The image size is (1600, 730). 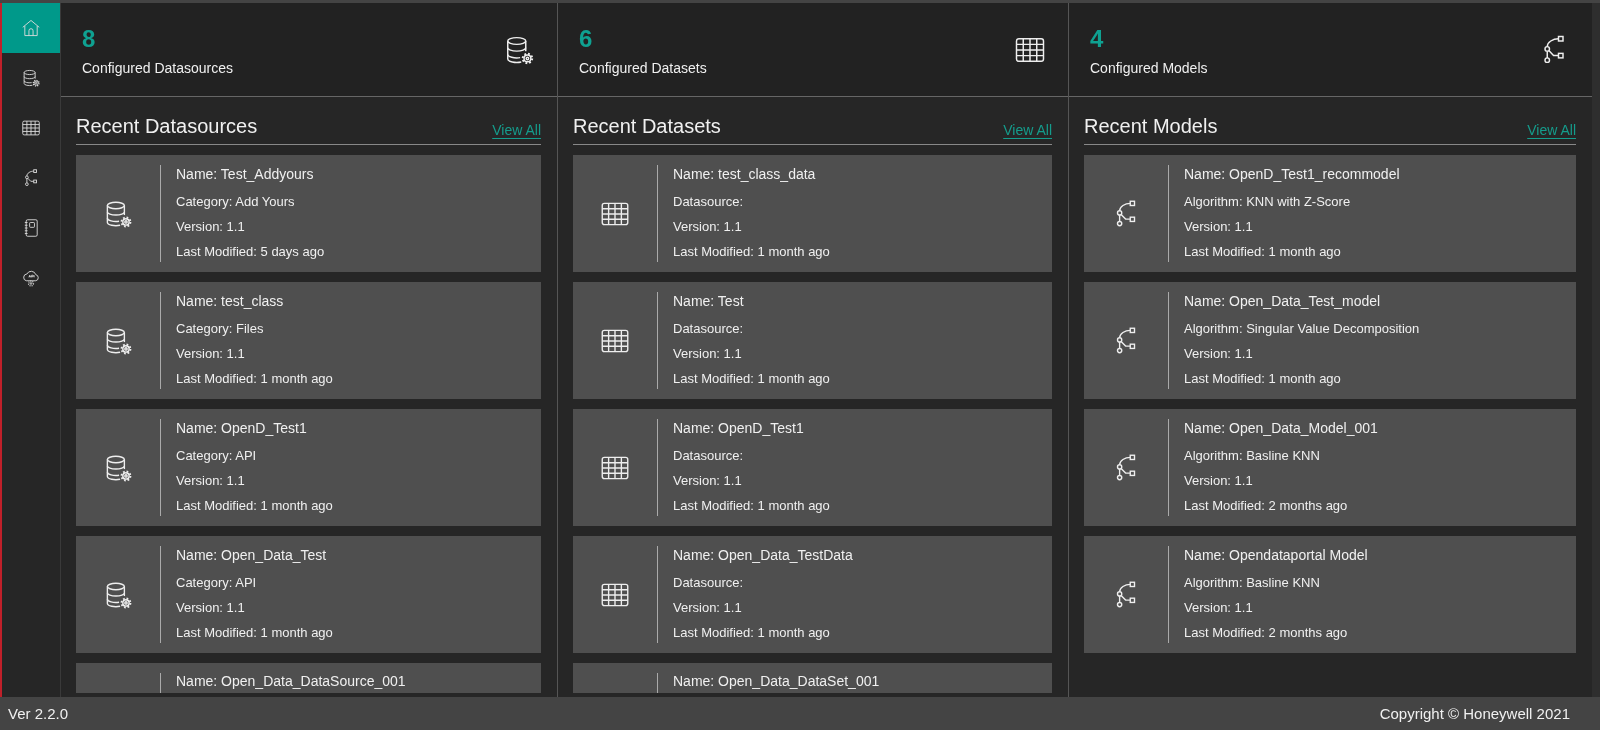 What do you see at coordinates (250, 251) in the screenshot?
I see `card-text: Last Modified: 5 days ago` at bounding box center [250, 251].